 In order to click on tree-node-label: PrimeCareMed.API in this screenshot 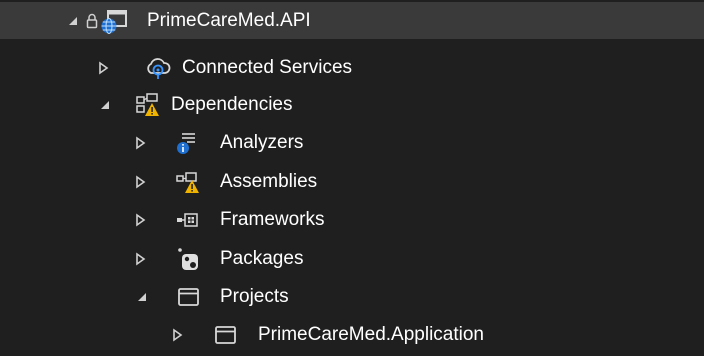, I will do `click(229, 20)`.